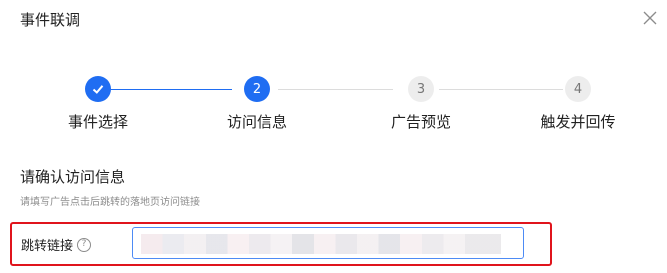 This screenshot has height=273, width=667. I want to click on close-button, so click(650, 18).